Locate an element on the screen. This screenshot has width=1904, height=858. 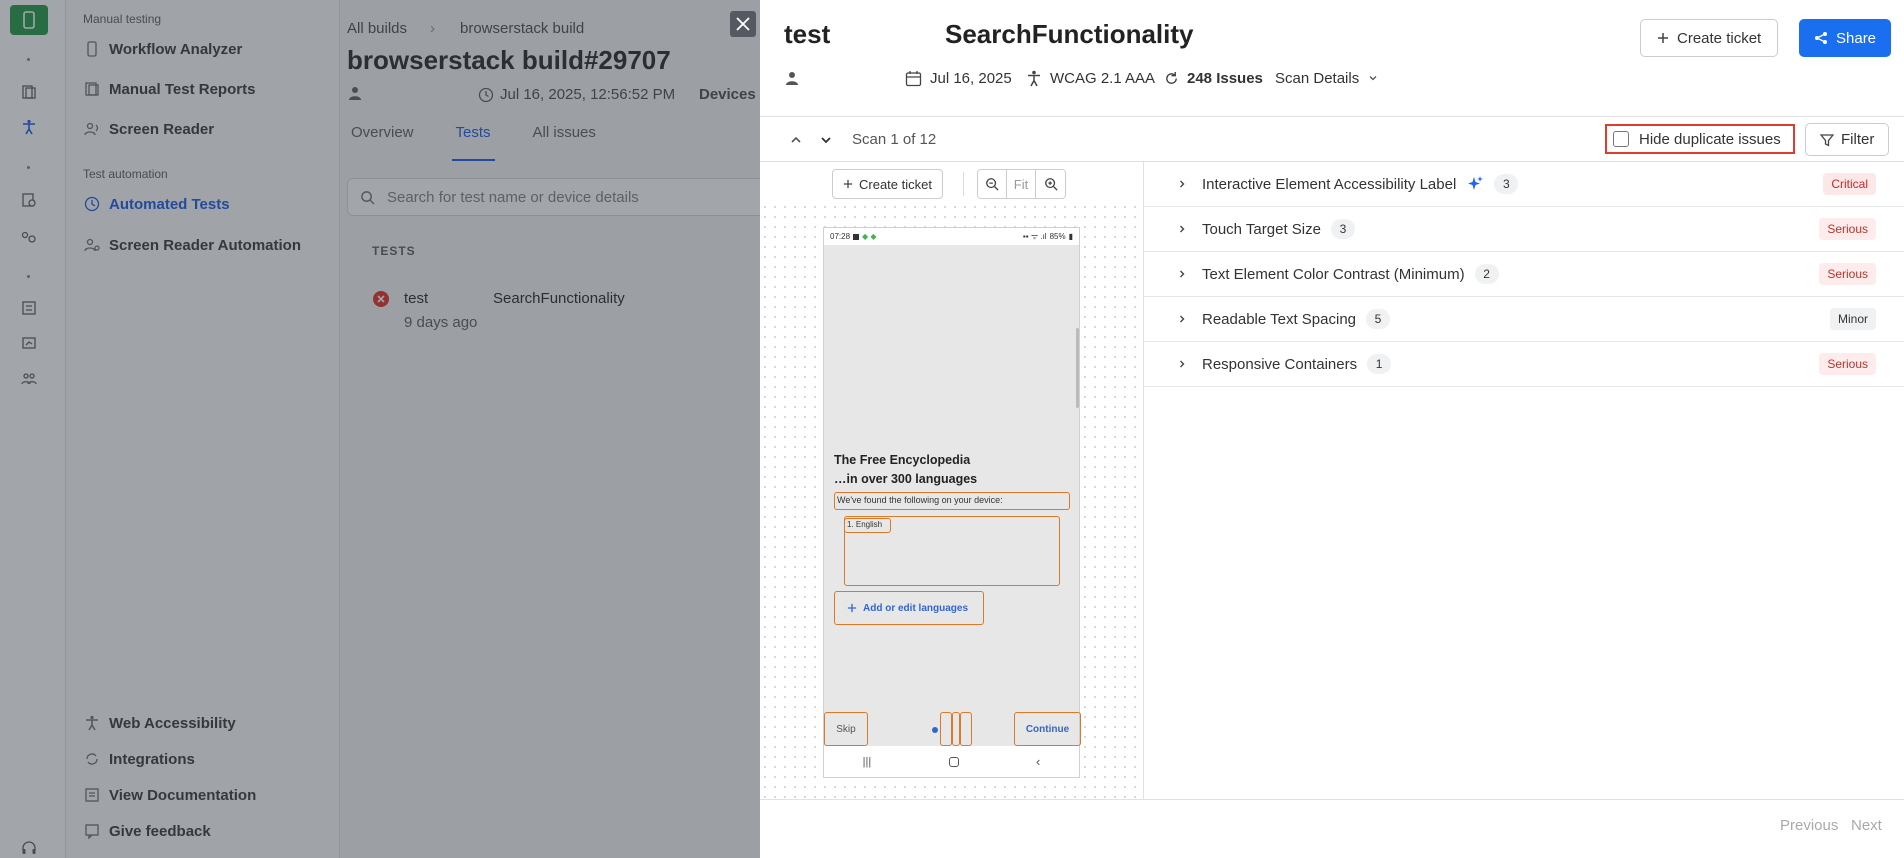
scrollbar is located at coordinates (1077, 368).